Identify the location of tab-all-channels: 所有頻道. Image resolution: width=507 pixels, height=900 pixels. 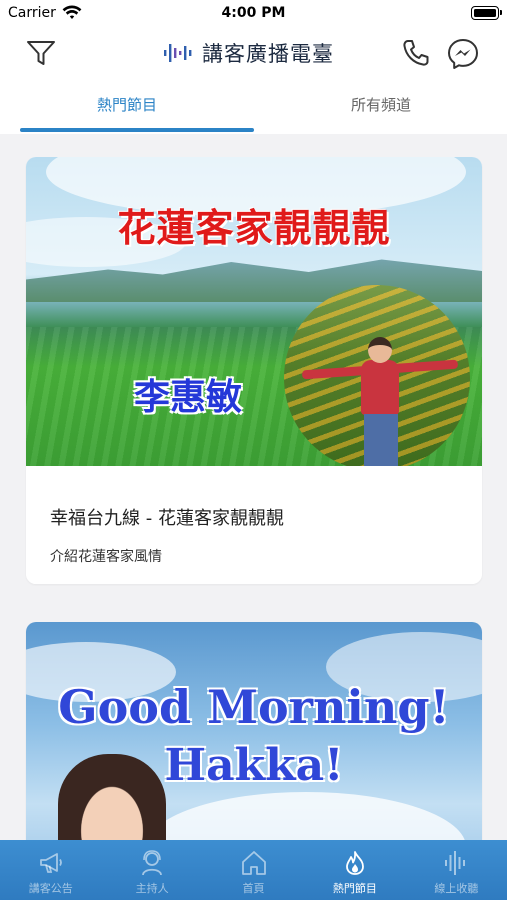
(380, 105).